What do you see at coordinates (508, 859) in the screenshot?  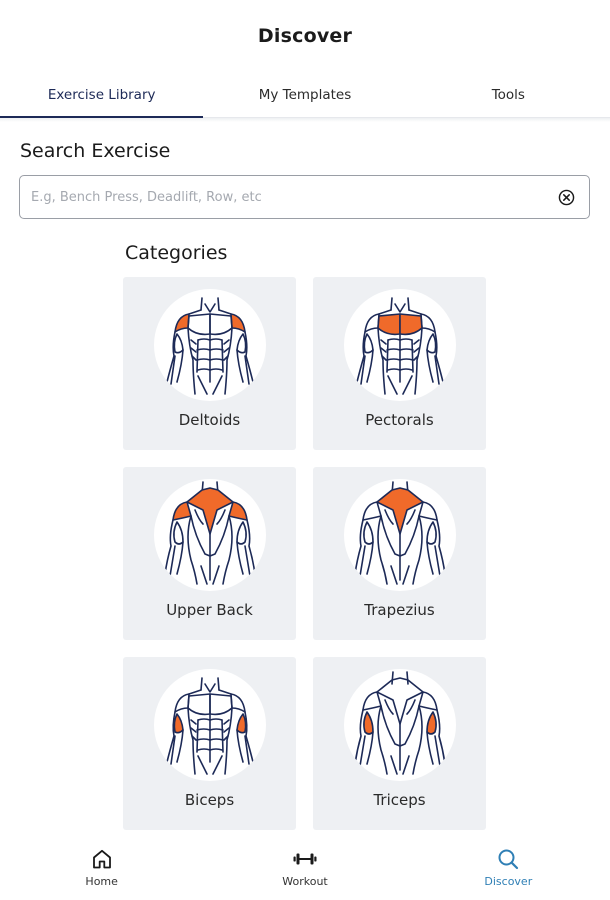 I see `search-icon` at bounding box center [508, 859].